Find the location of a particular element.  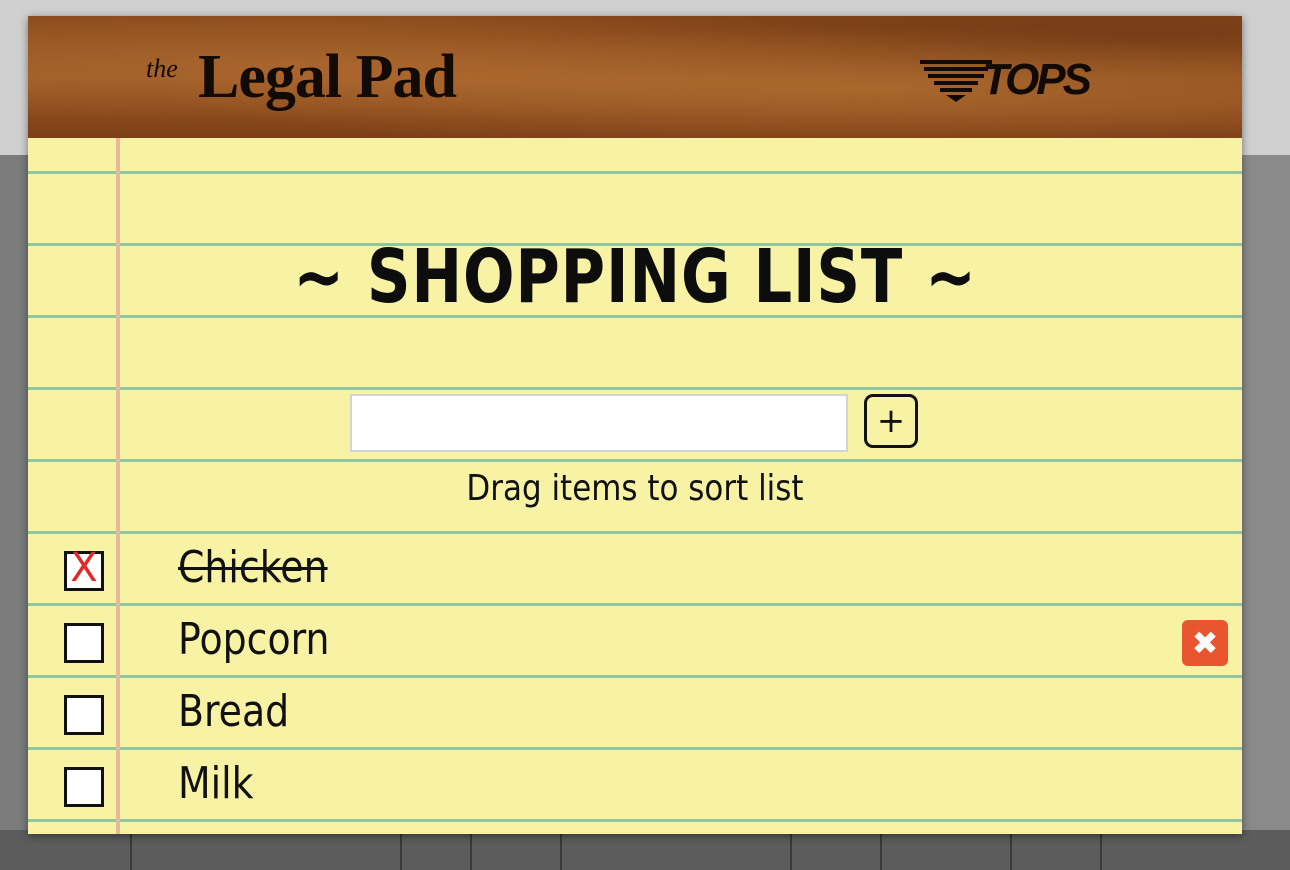

sponsor-name: TOPS is located at coordinates (1037, 79).